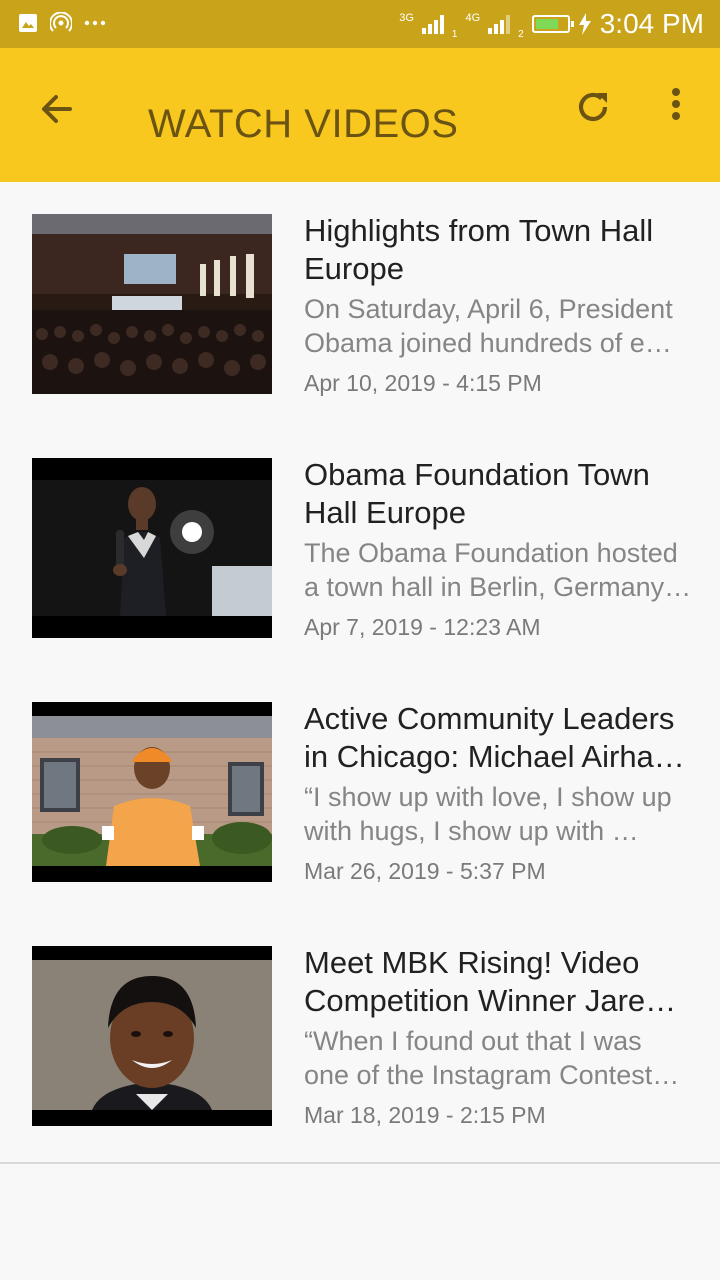 This screenshot has height=1280, width=720. What do you see at coordinates (423, 383) in the screenshot?
I see `video-date: Apr 10, 2019 - 4:15 PM` at bounding box center [423, 383].